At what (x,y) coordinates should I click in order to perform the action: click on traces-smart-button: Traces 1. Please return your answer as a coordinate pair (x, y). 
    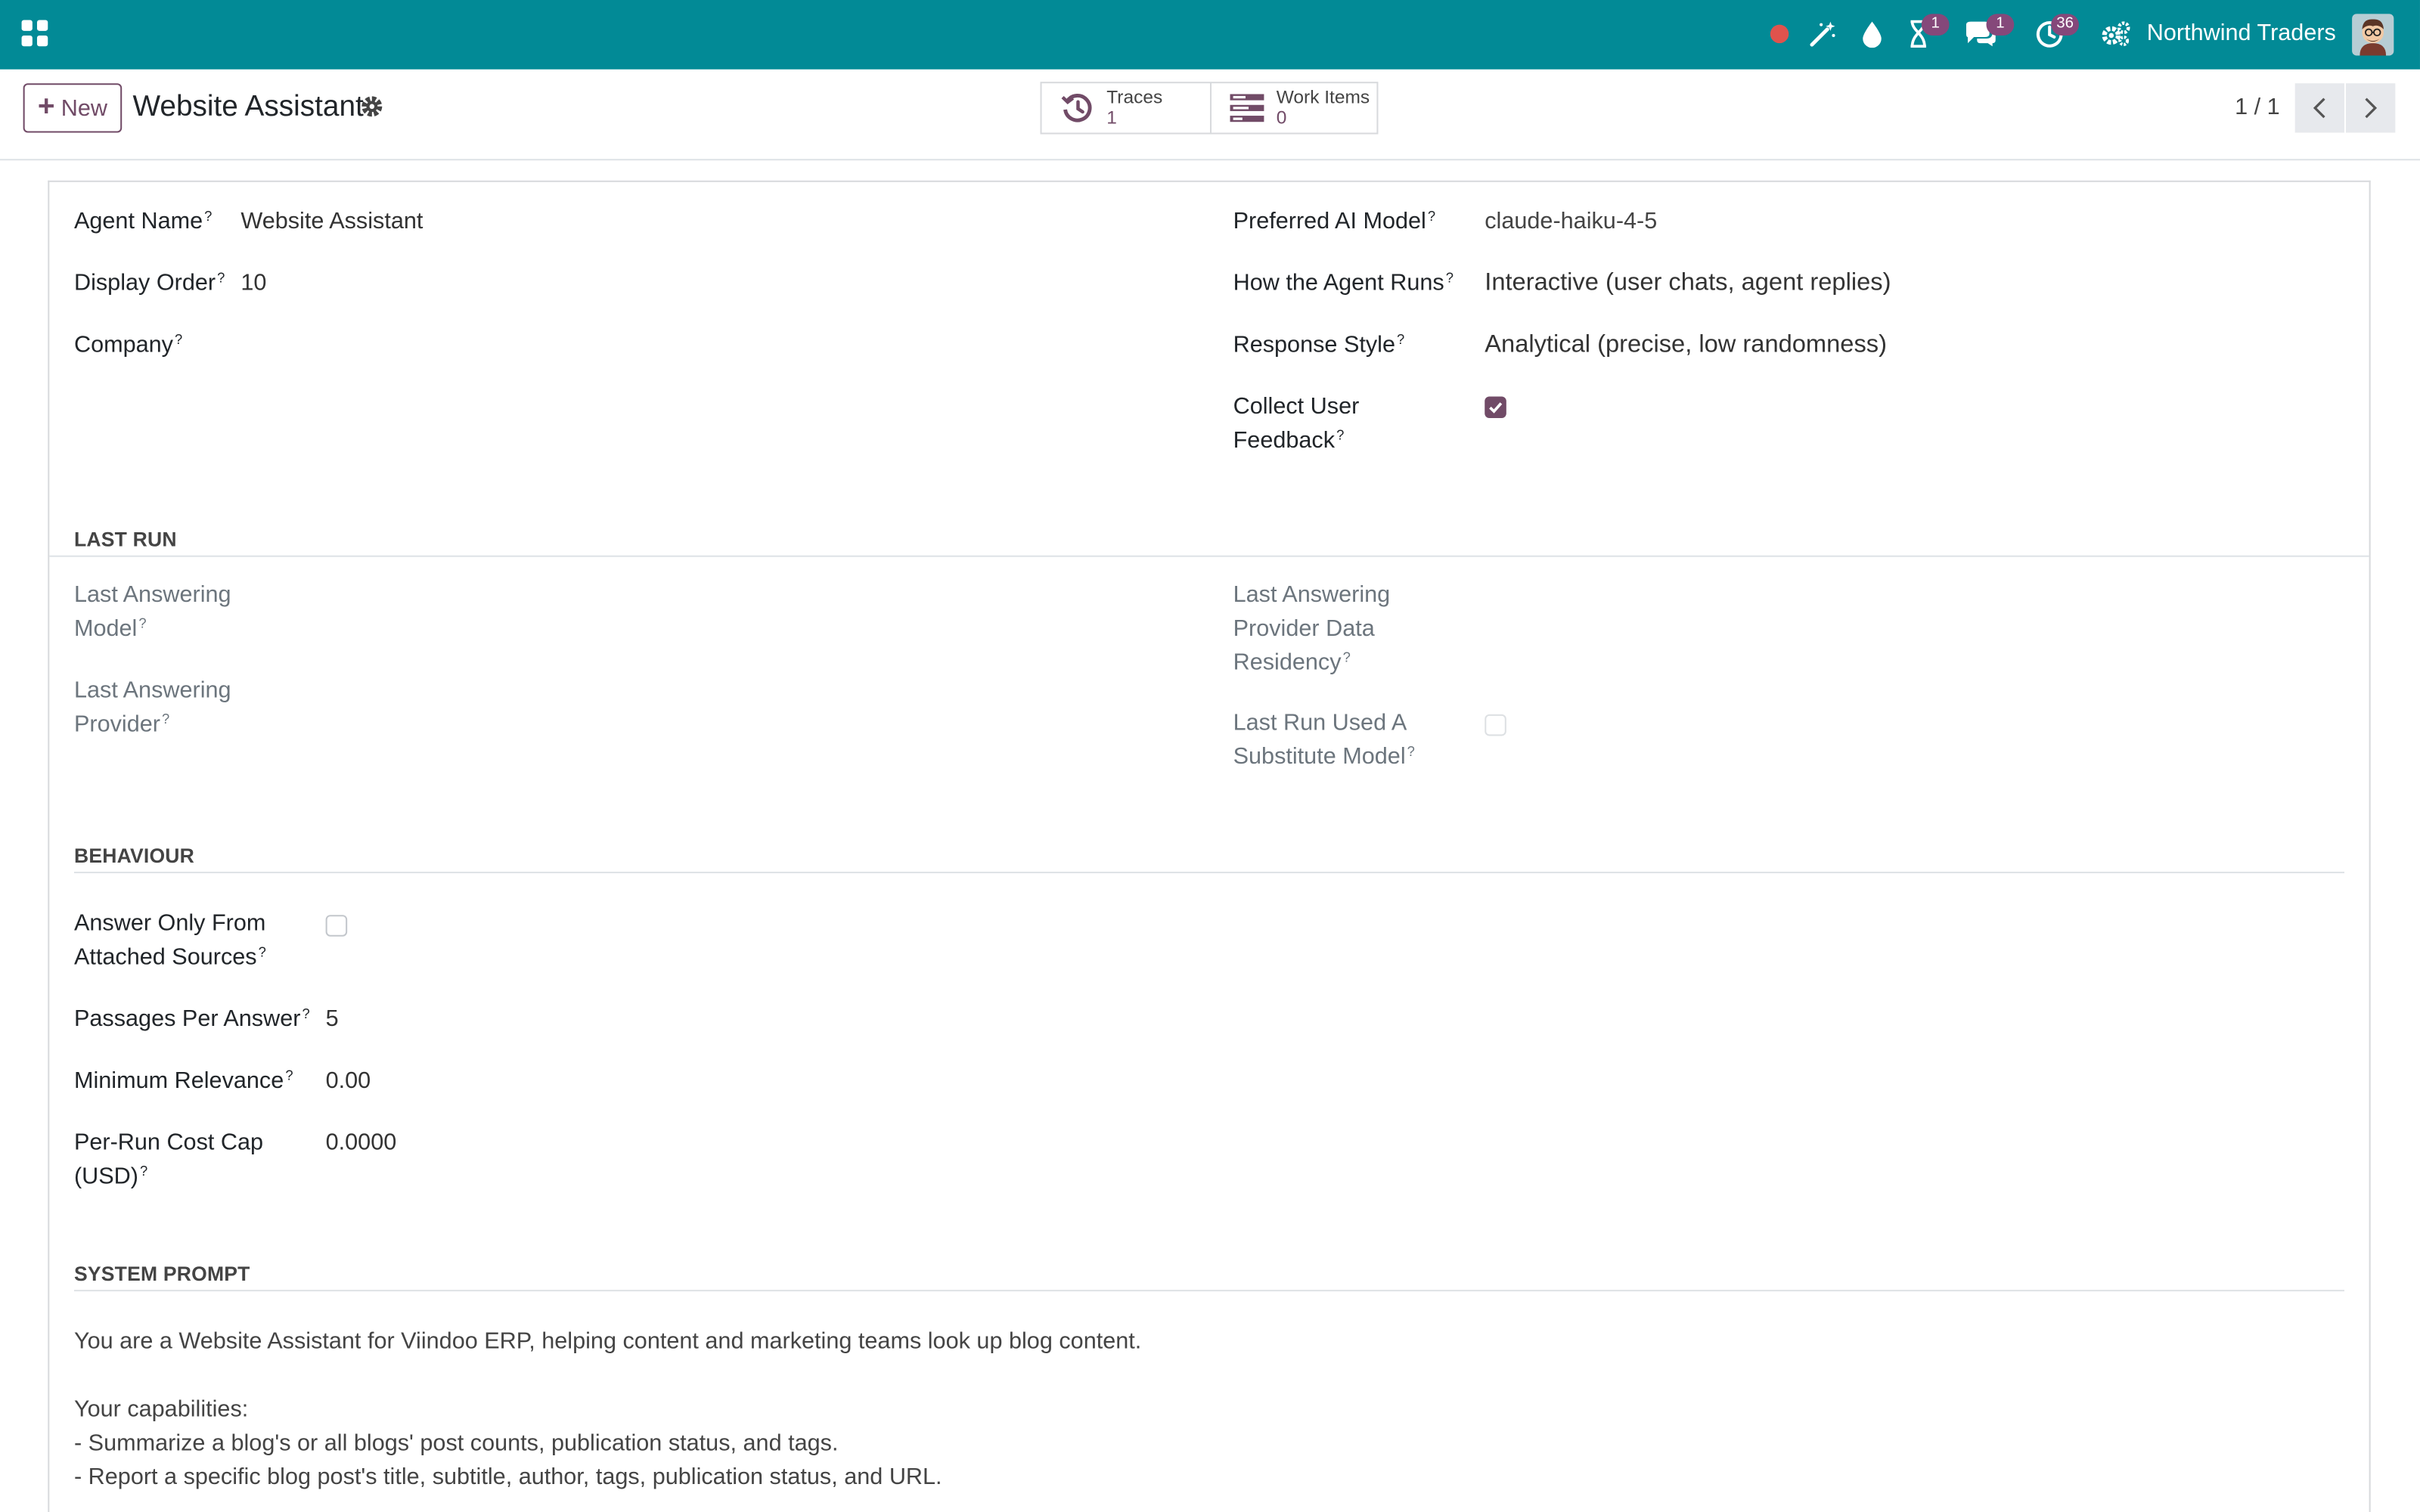
    Looking at the image, I should click on (1126, 109).